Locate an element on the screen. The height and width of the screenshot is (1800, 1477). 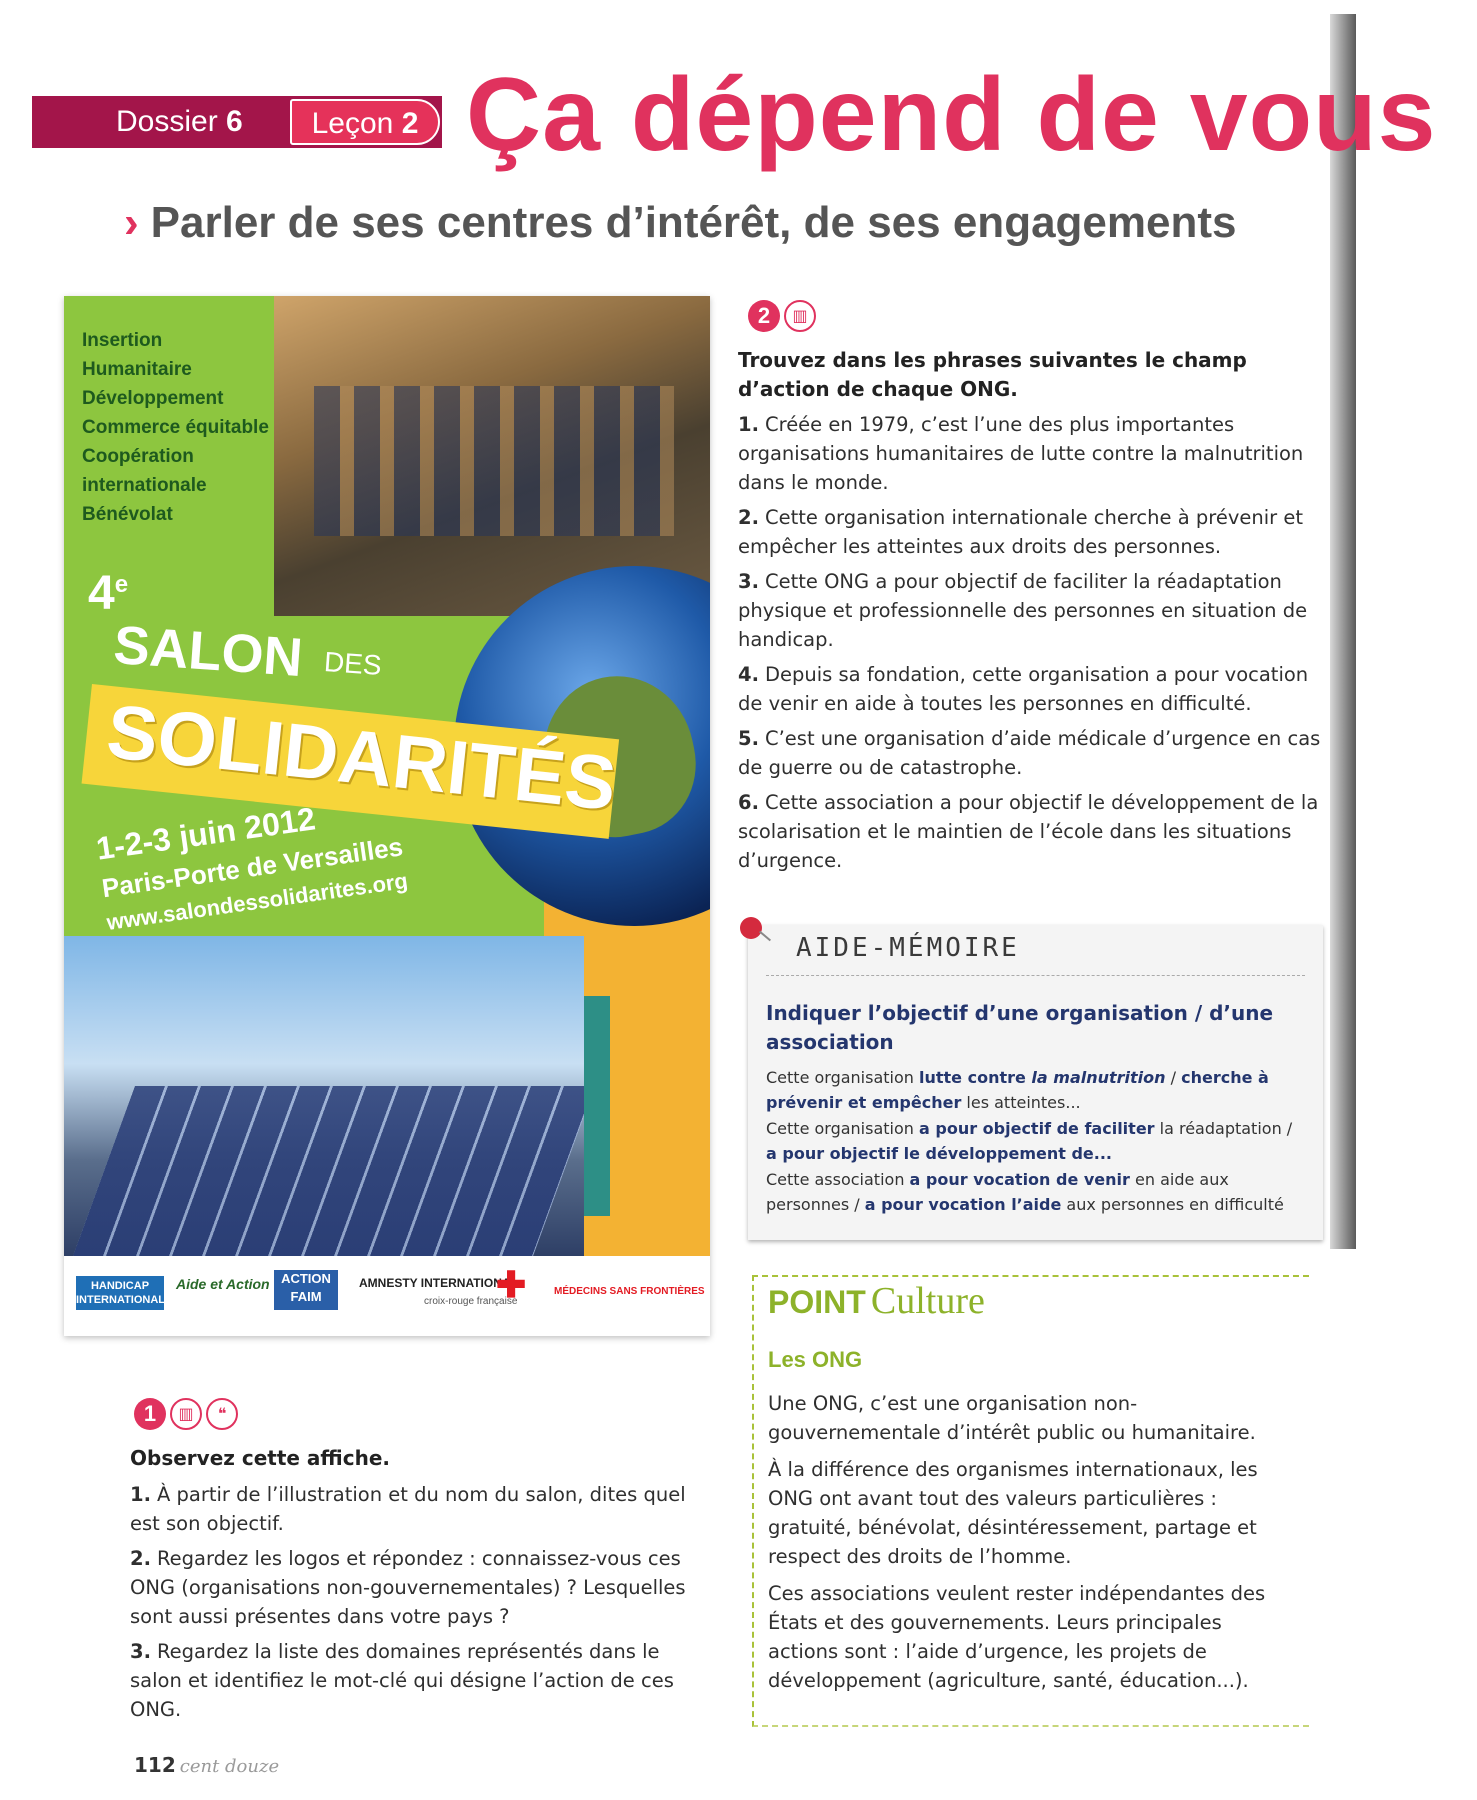
aide-memoire-divider is located at coordinates (1035, 975).